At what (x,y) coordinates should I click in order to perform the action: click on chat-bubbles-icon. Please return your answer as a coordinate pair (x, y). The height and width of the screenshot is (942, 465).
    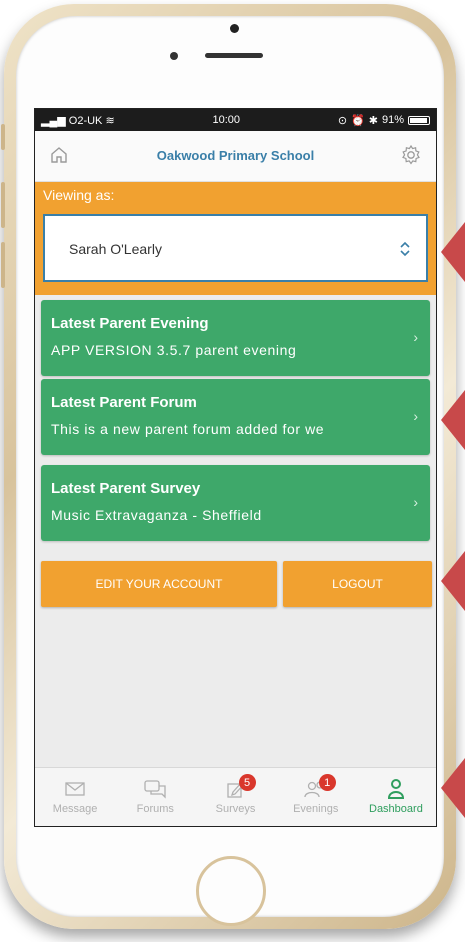
    Looking at the image, I should click on (155, 789).